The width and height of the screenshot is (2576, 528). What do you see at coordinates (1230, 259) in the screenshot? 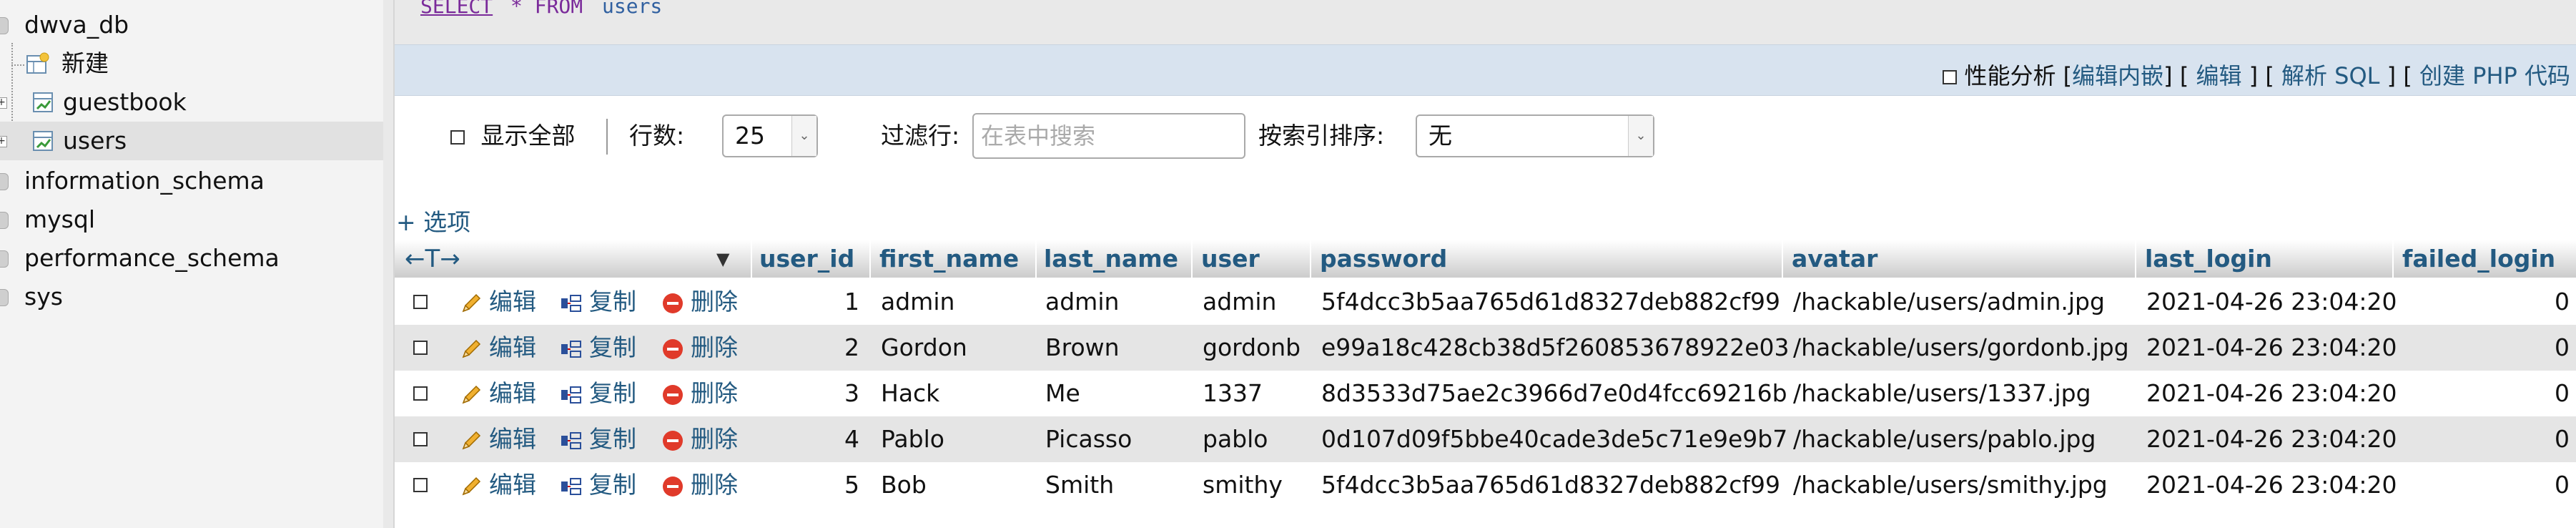
I see `column-header-user: user` at bounding box center [1230, 259].